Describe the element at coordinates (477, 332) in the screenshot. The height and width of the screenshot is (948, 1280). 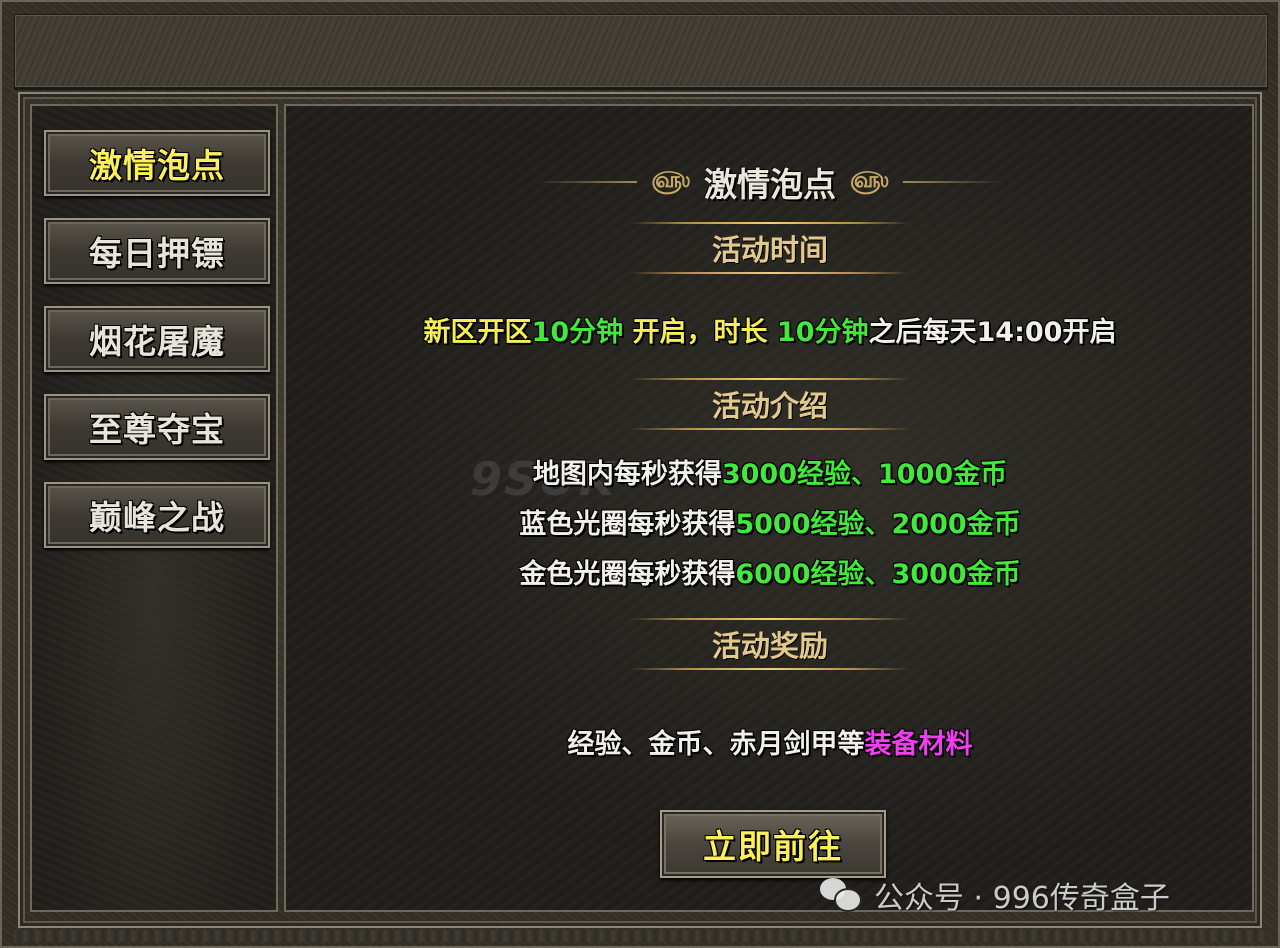
I see `time-text-part: 新区开区` at that location.